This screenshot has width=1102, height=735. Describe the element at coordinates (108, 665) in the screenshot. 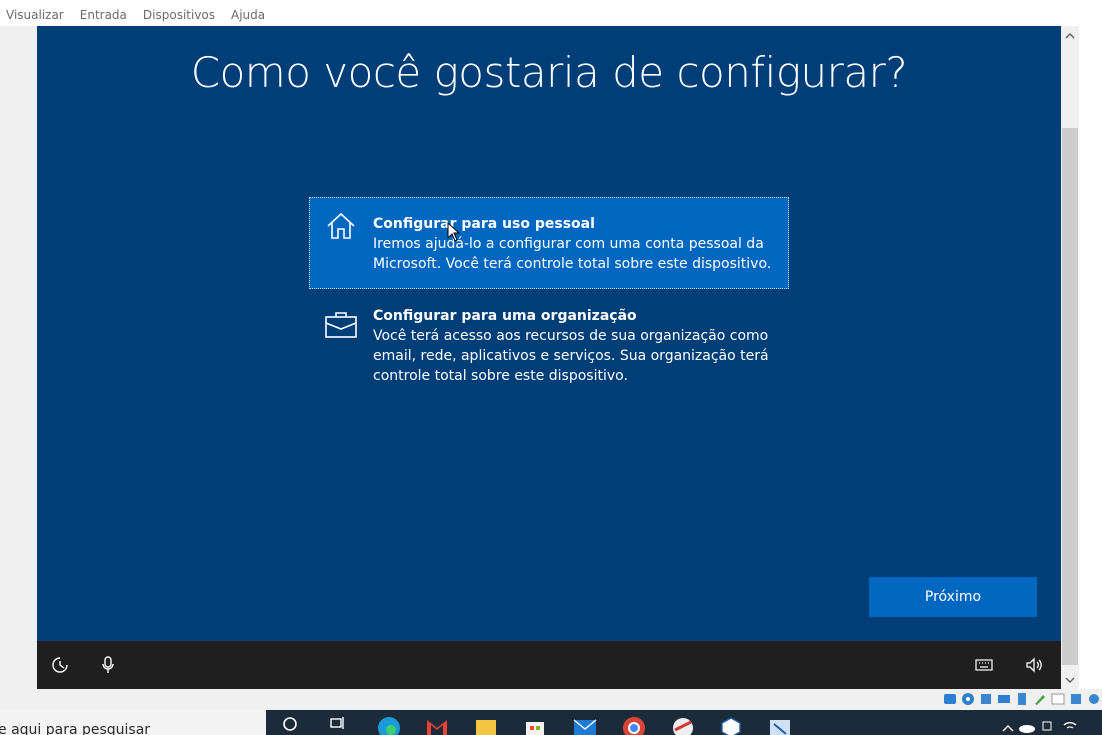

I see `microphone-icon` at that location.